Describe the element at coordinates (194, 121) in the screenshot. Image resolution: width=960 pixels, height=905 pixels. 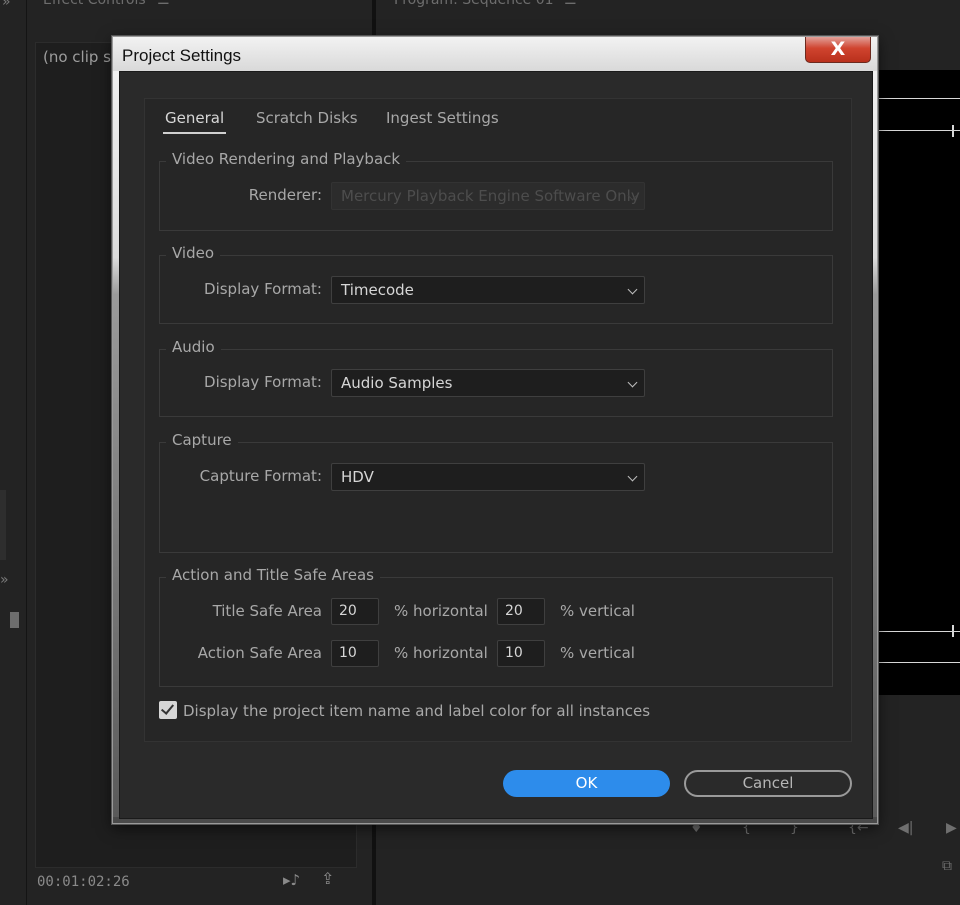
I see `tab-general: General` at that location.